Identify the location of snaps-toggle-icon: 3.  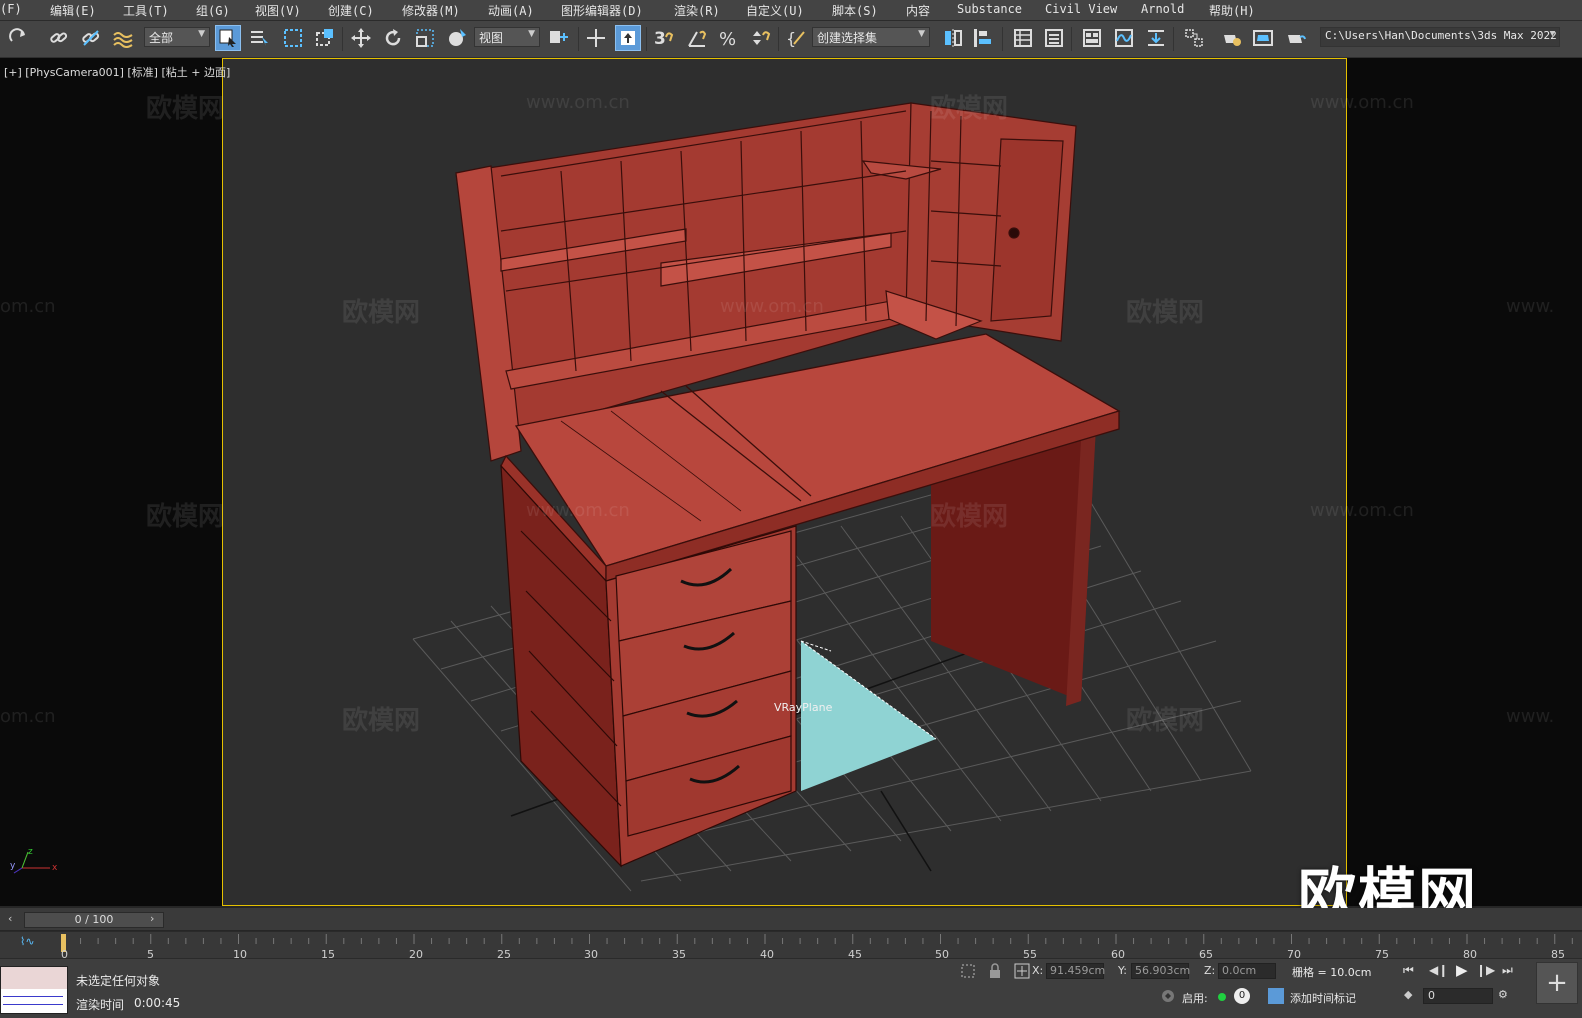
(664, 38).